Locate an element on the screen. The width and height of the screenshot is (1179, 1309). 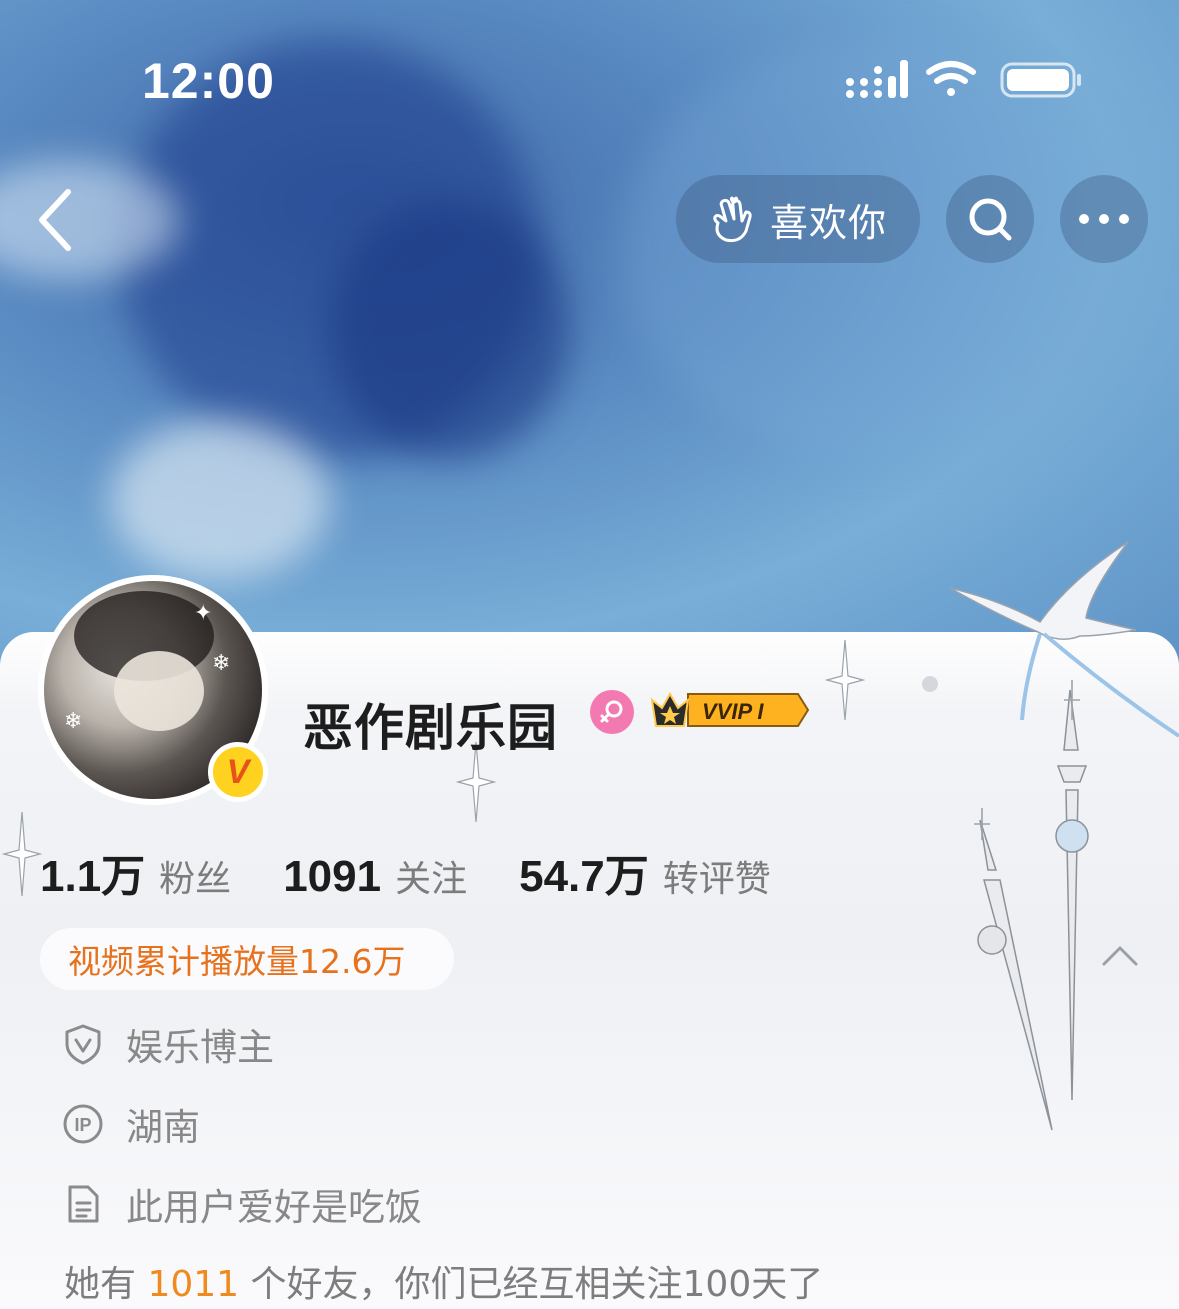
signal-icon is located at coordinates (877, 79).